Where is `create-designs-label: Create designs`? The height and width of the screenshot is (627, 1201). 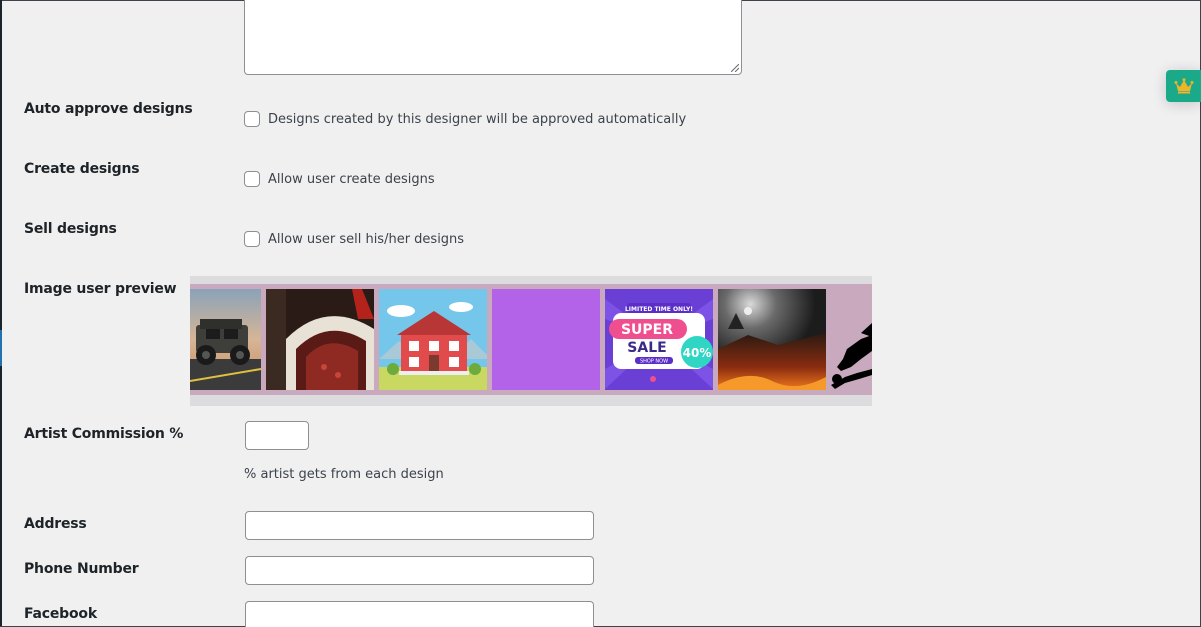 create-designs-label: Create designs is located at coordinates (82, 169).